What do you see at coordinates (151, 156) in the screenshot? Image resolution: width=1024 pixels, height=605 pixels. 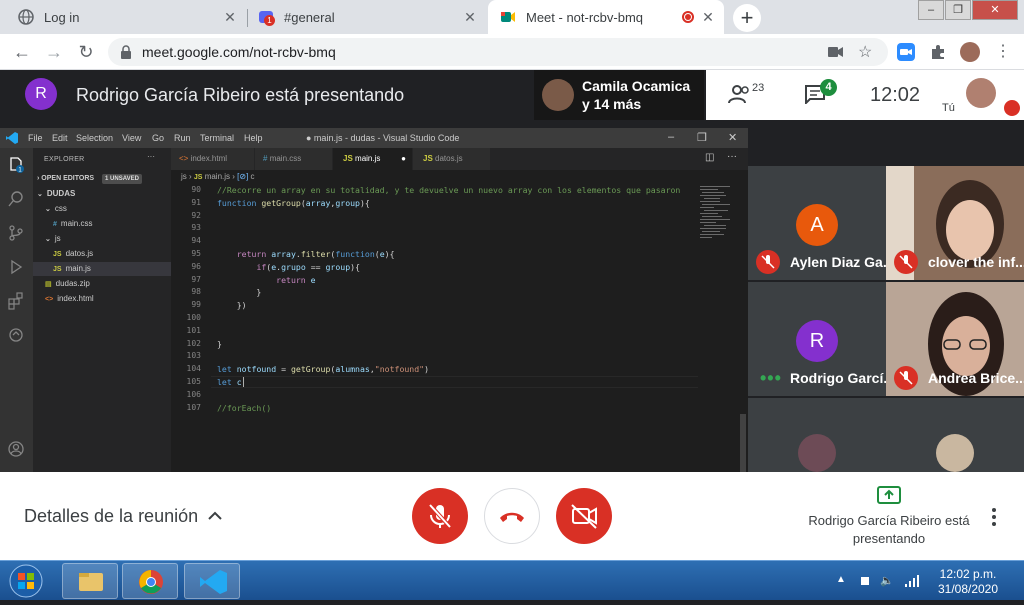 I see `explorer-more-icon: ···` at bounding box center [151, 156].